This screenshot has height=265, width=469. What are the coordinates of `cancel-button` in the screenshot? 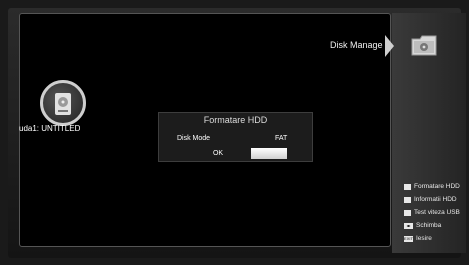 It's located at (269, 153).